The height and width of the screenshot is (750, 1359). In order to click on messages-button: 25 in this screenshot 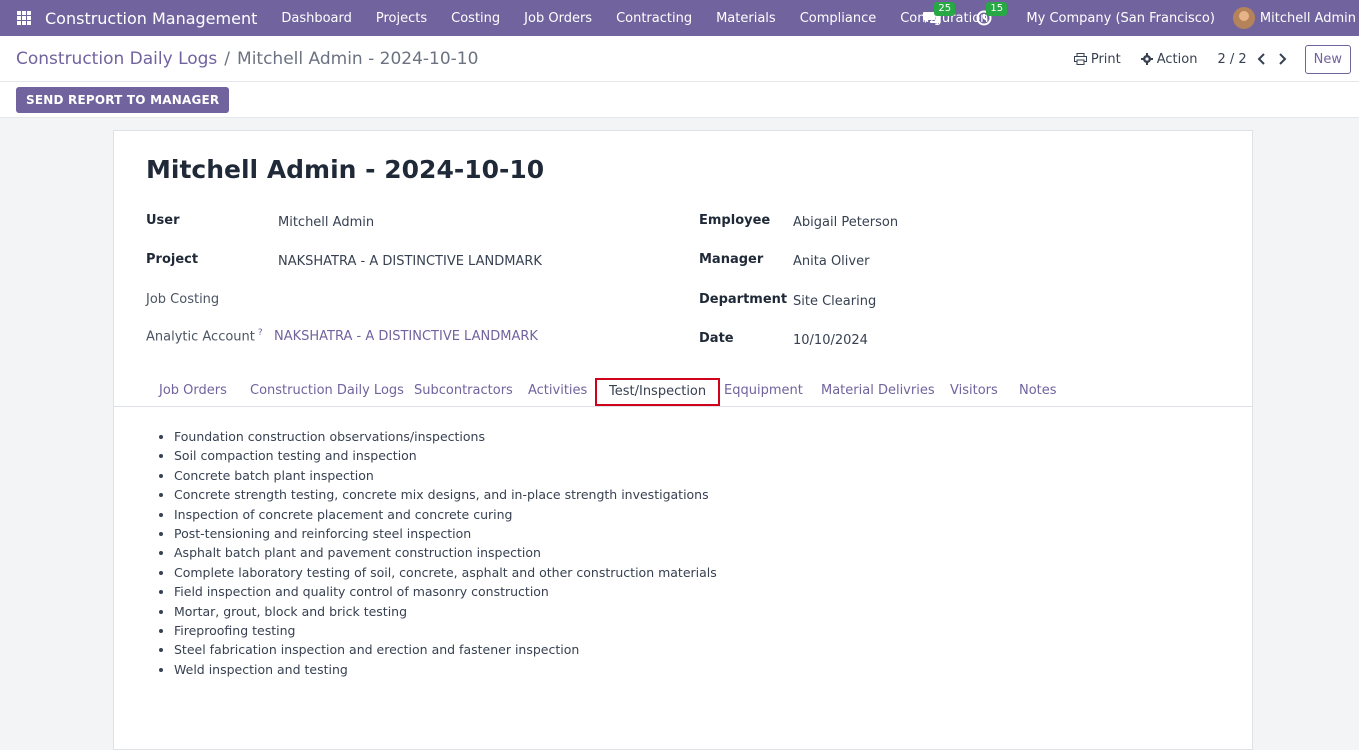, I will do `click(939, 15)`.